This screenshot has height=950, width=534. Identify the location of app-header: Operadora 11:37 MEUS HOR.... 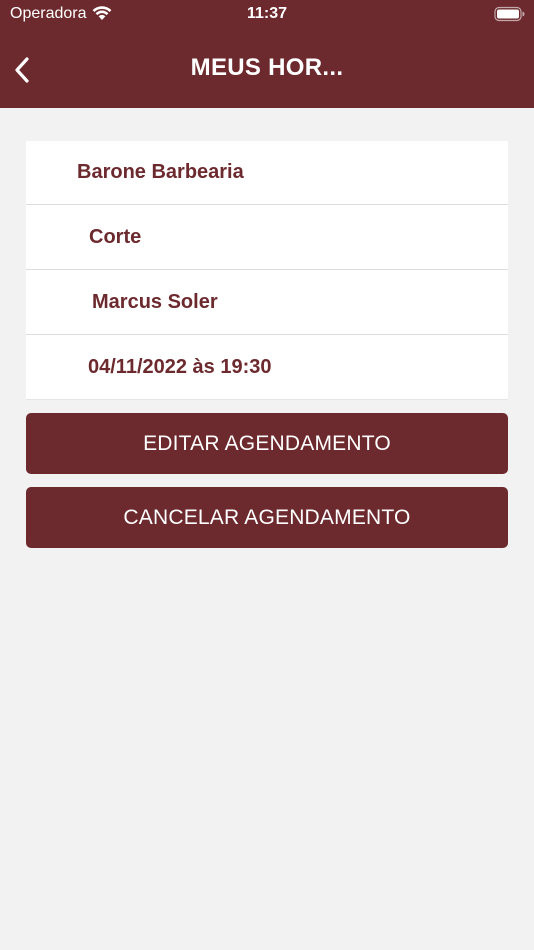
(267, 54).